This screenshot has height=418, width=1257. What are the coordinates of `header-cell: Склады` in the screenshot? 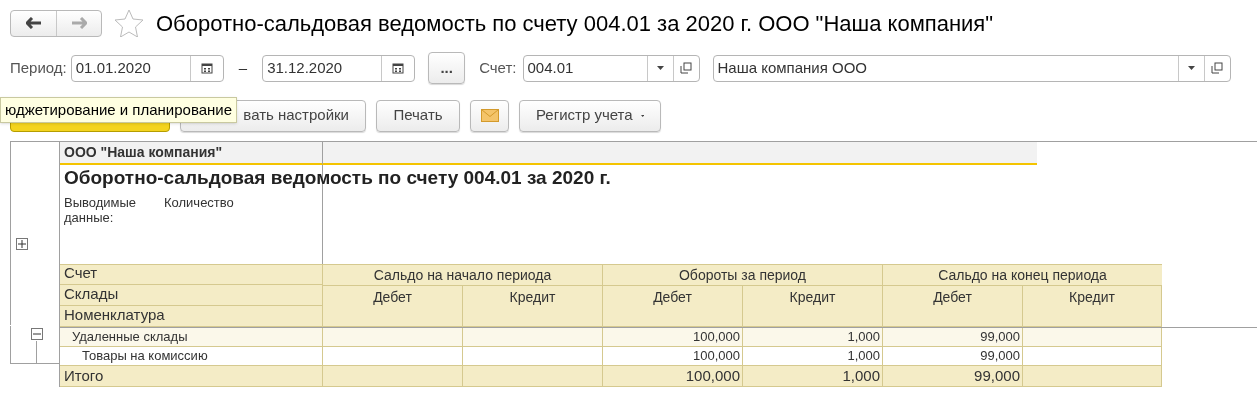 It's located at (191, 295).